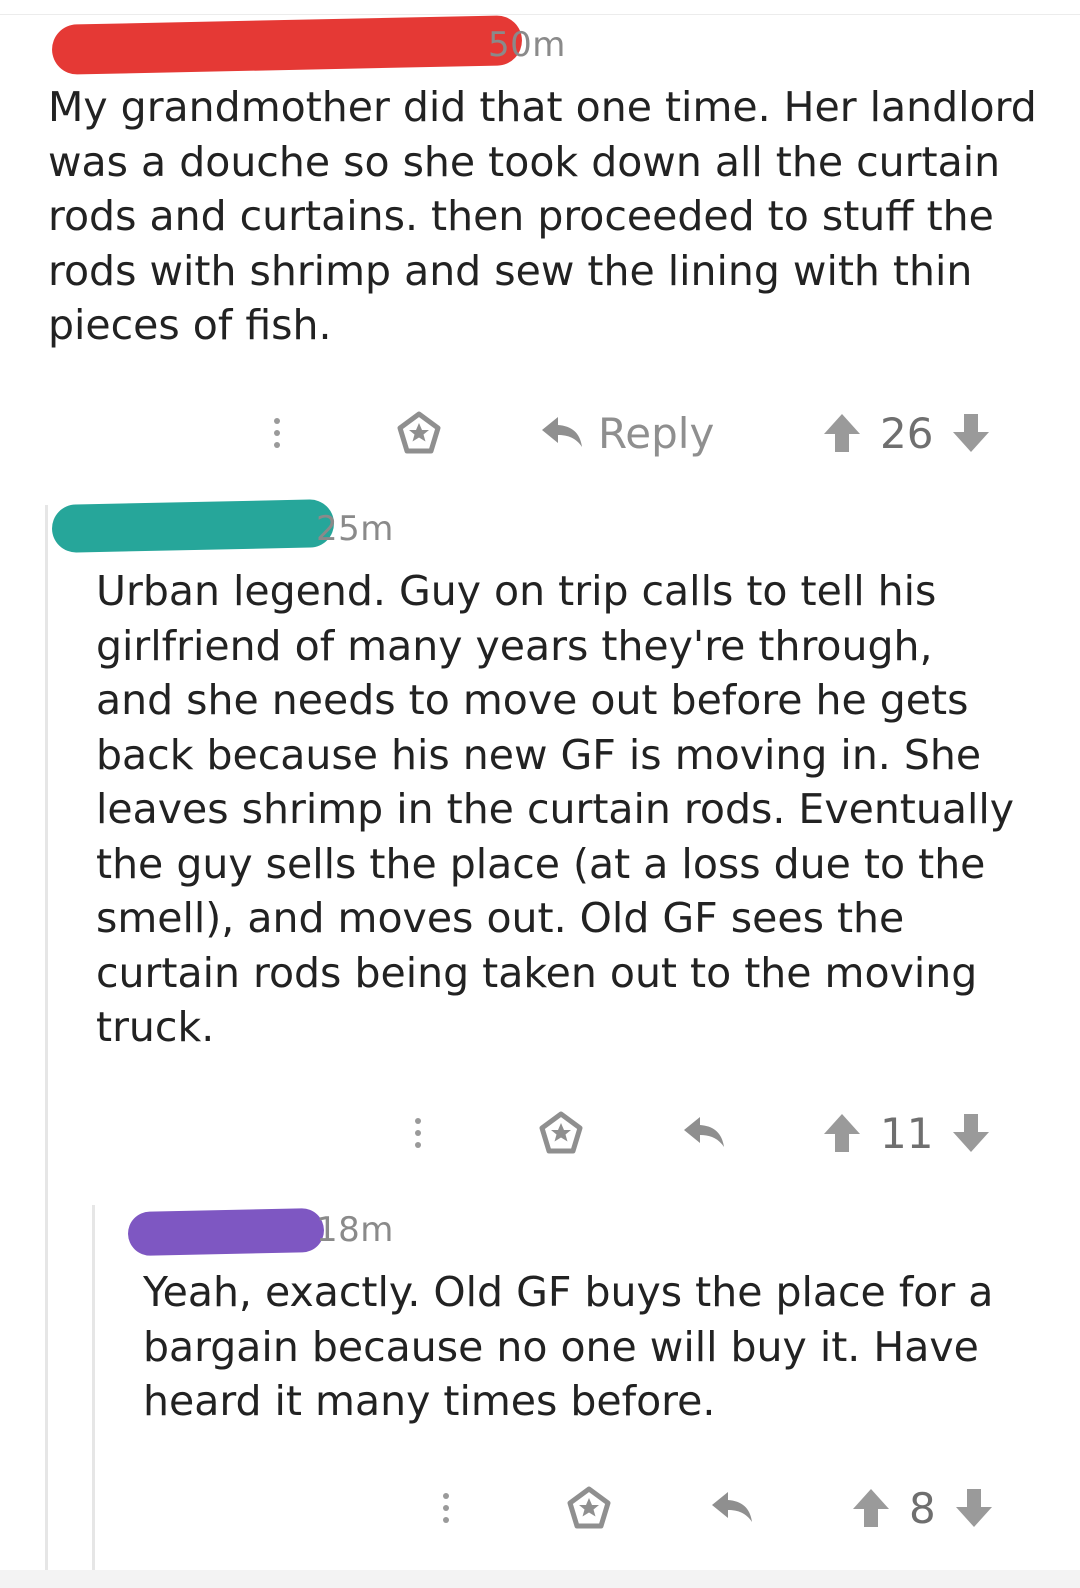  I want to click on comment-timestamp: 25m, so click(355, 529).